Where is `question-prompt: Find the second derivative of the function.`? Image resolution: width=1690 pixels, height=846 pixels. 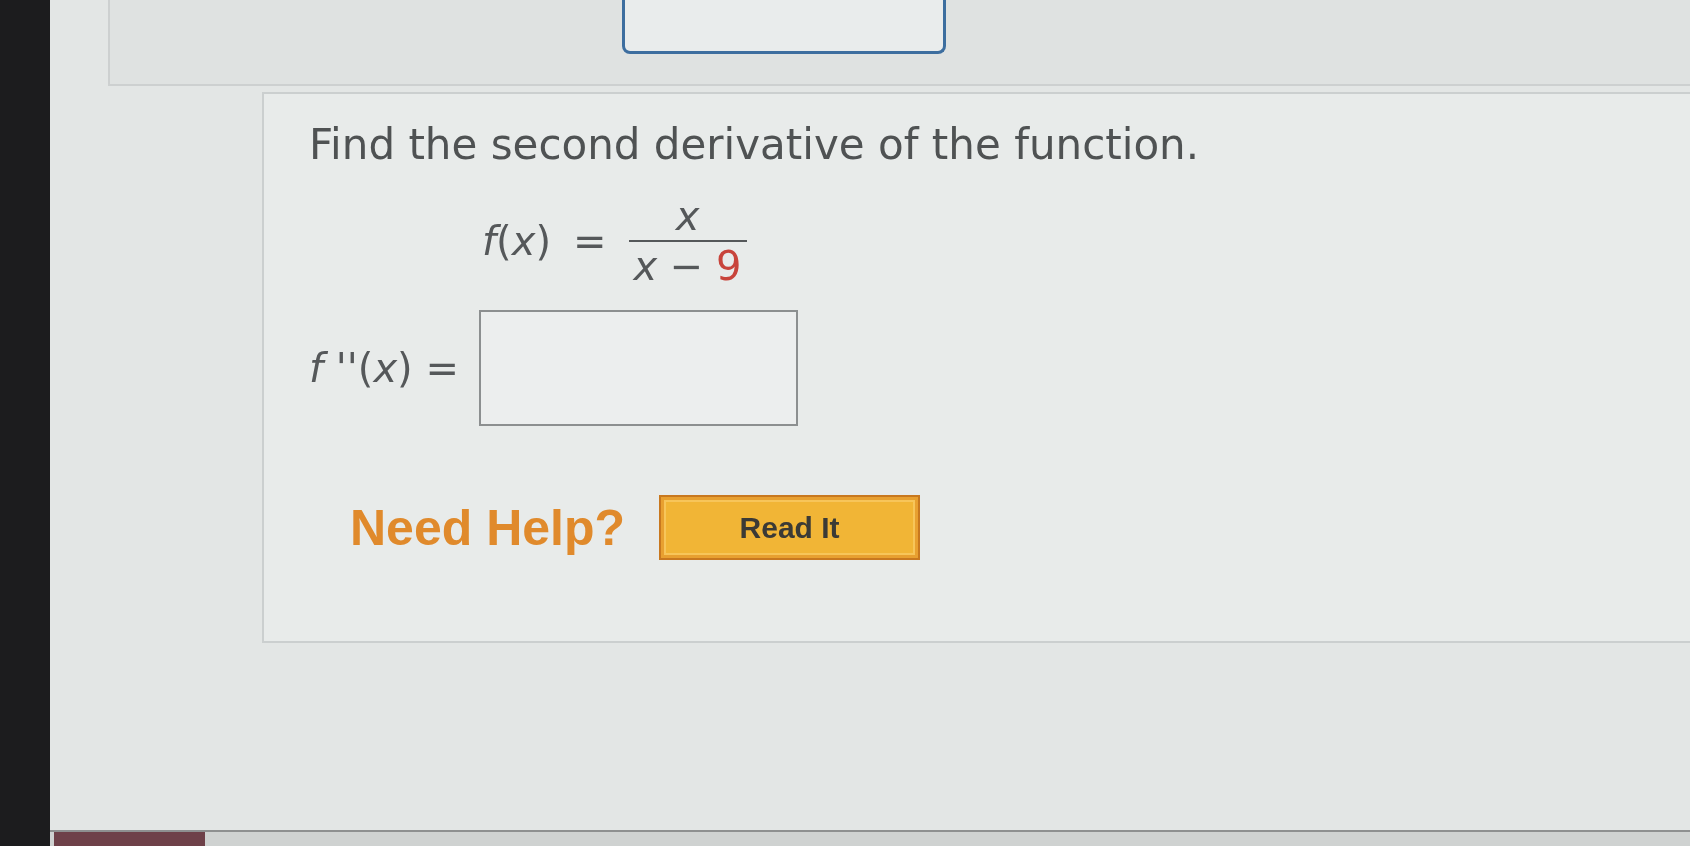 question-prompt: Find the second derivative of the function. is located at coordinates (755, 145).